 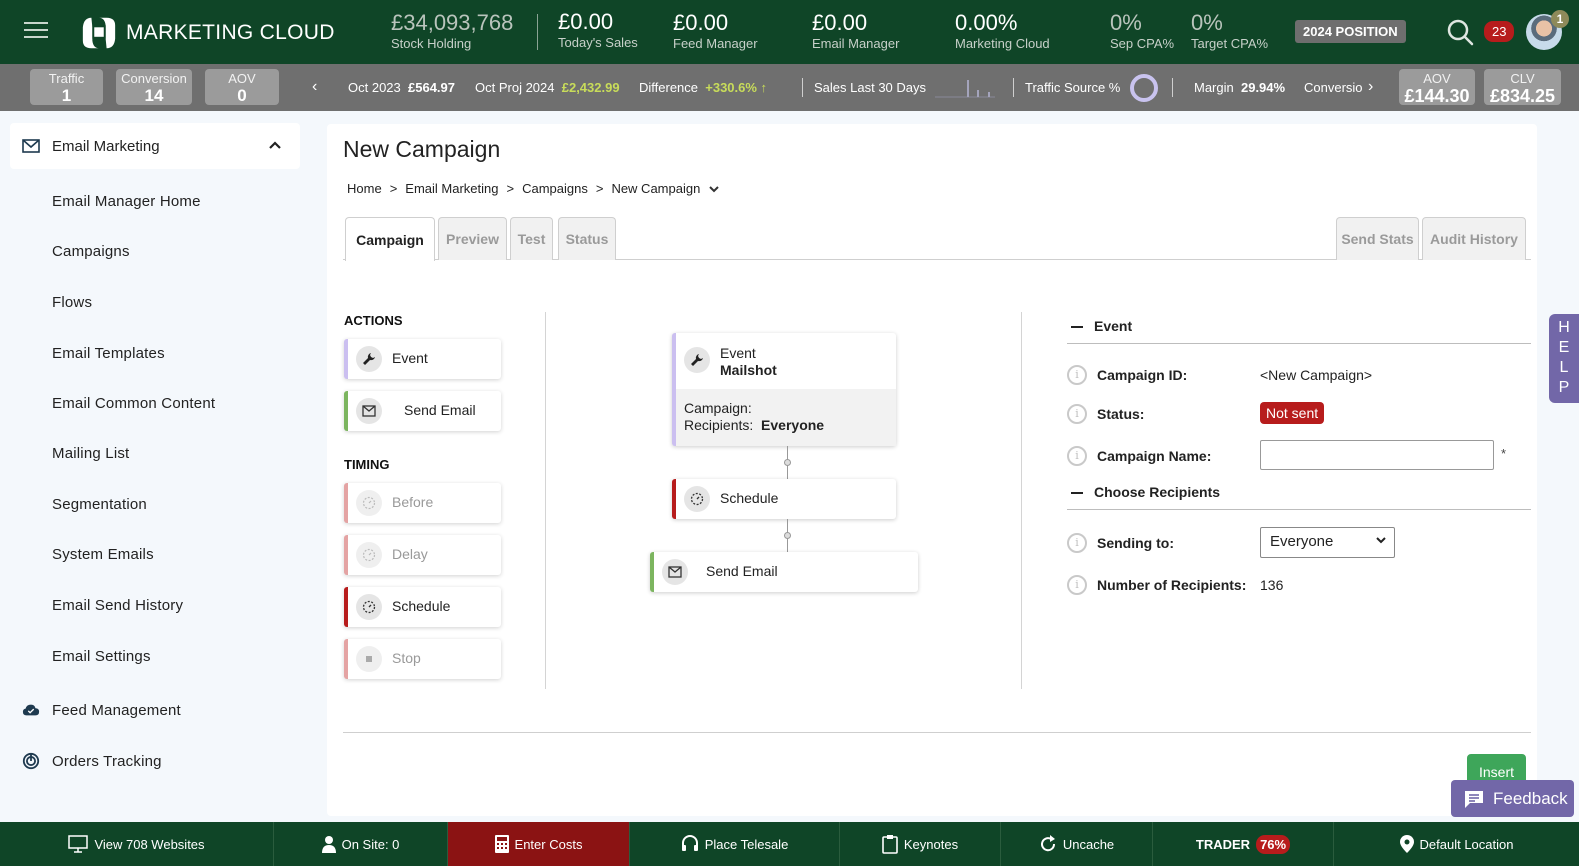 I want to click on tab-campaign: Campaign, so click(x=390, y=239).